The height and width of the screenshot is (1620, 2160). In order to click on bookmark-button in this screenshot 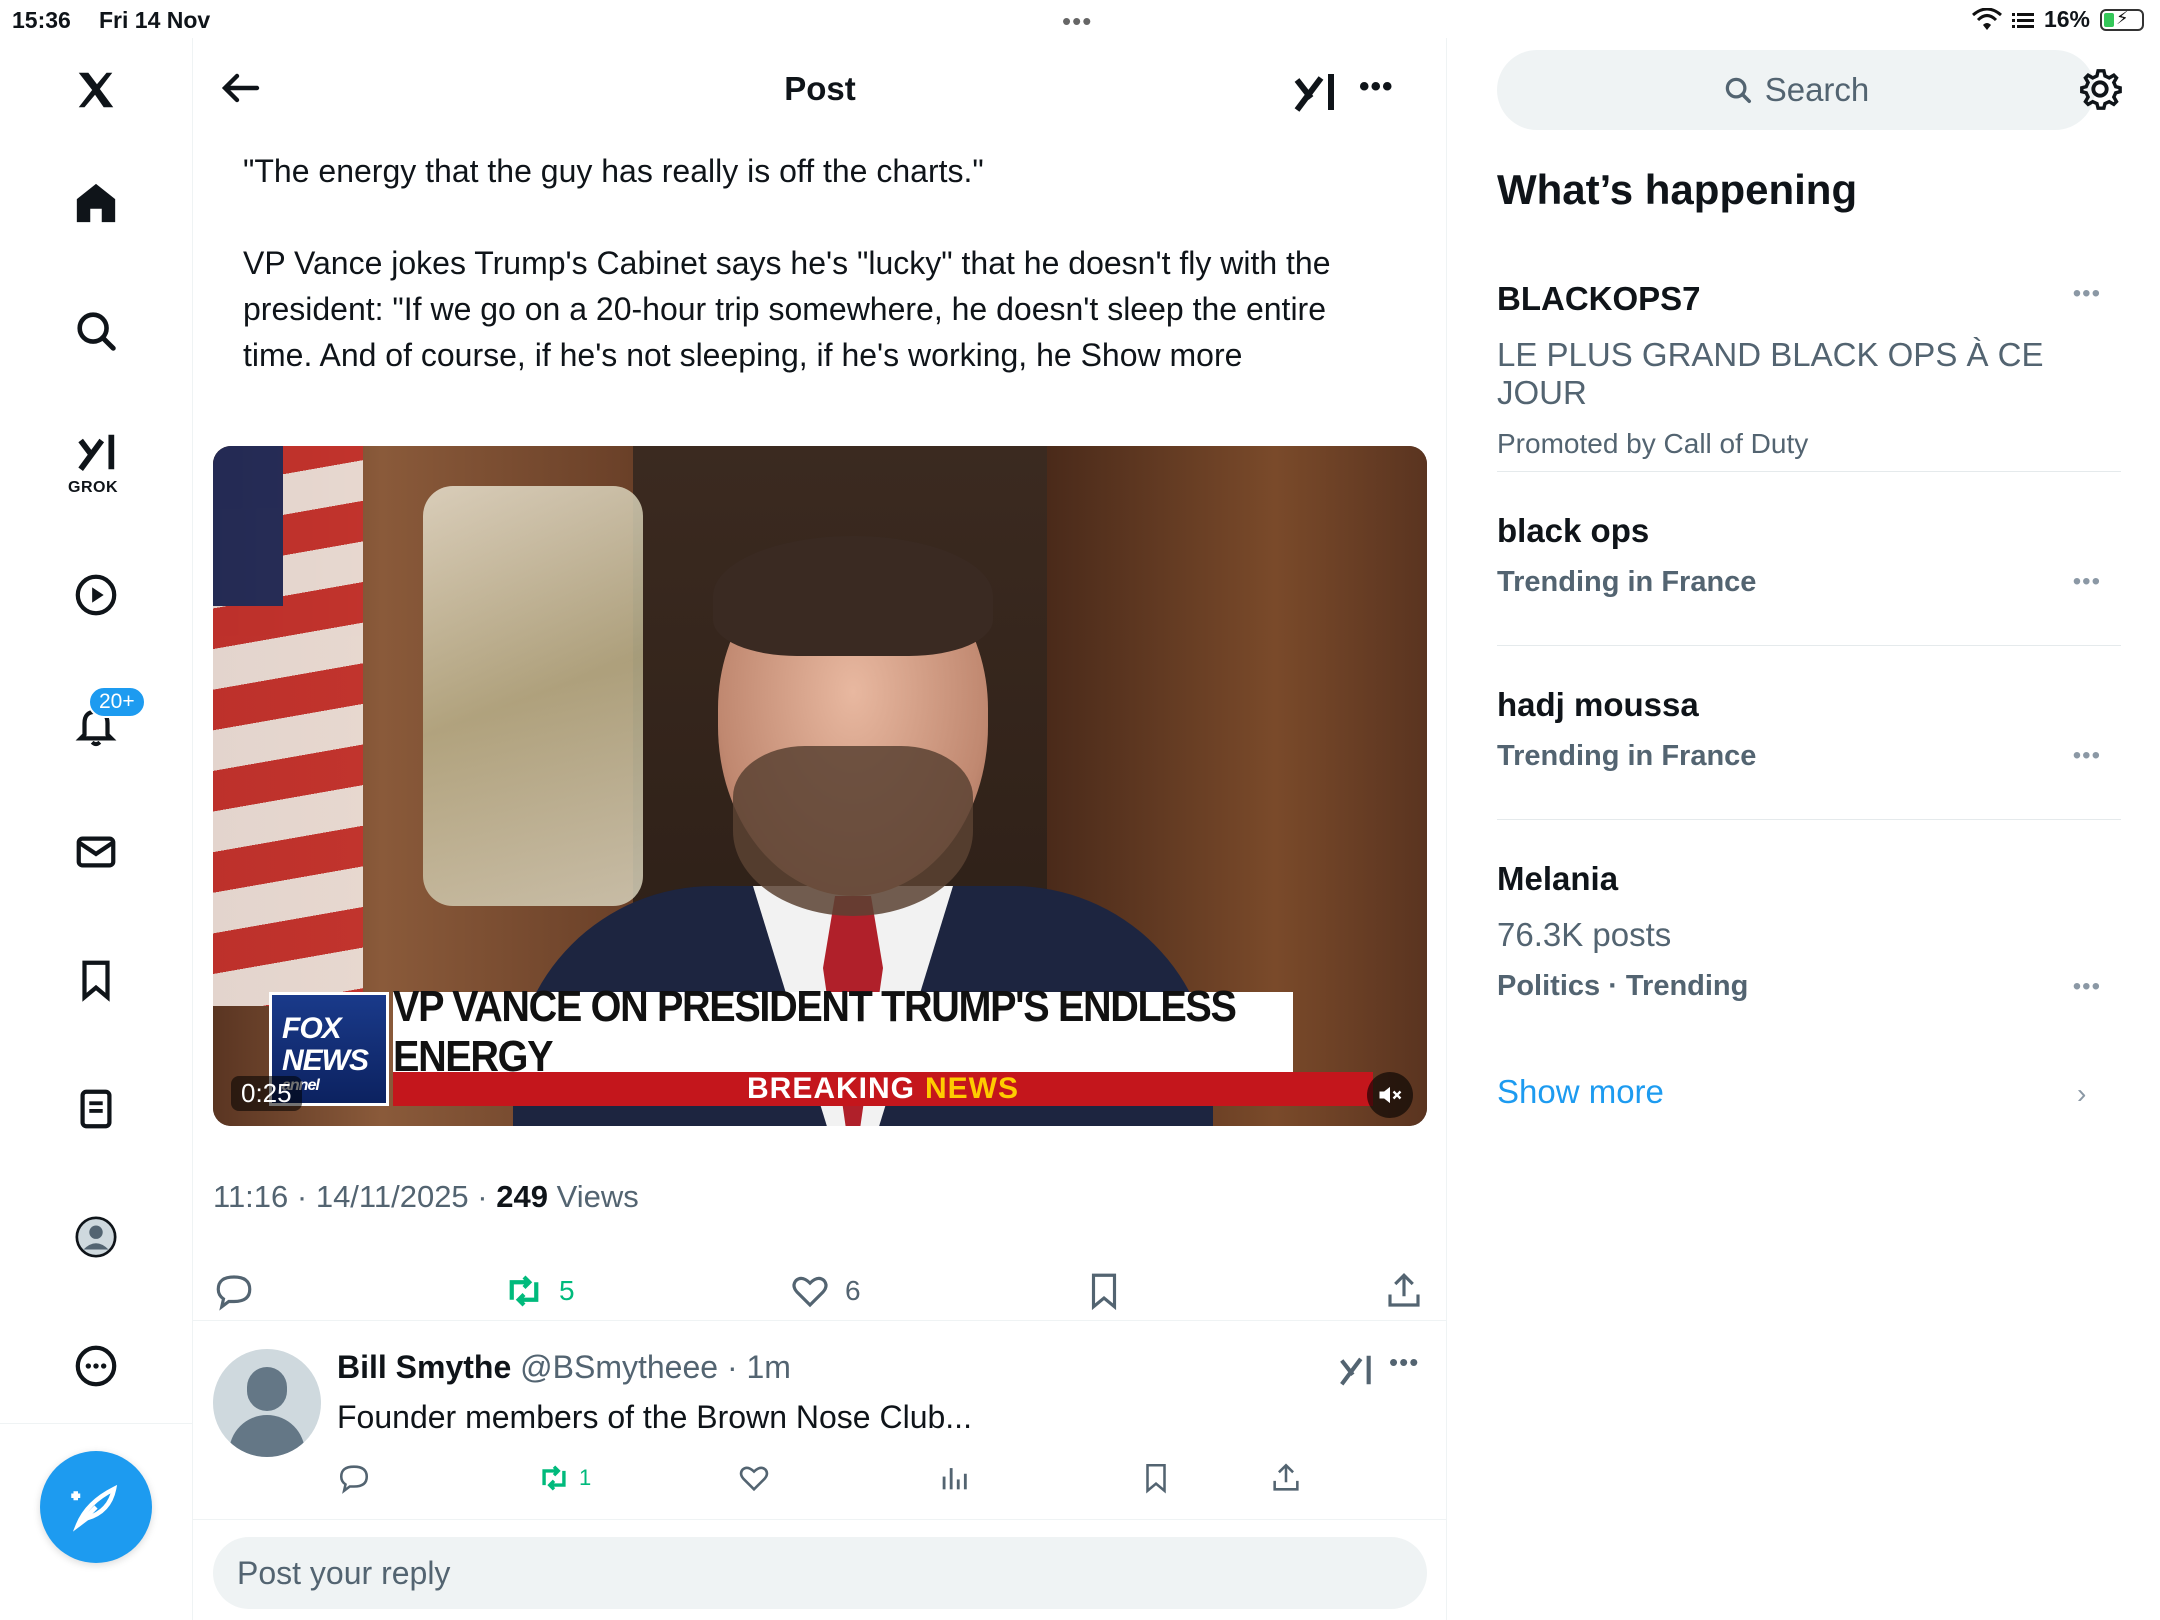, I will do `click(1104, 1291)`.